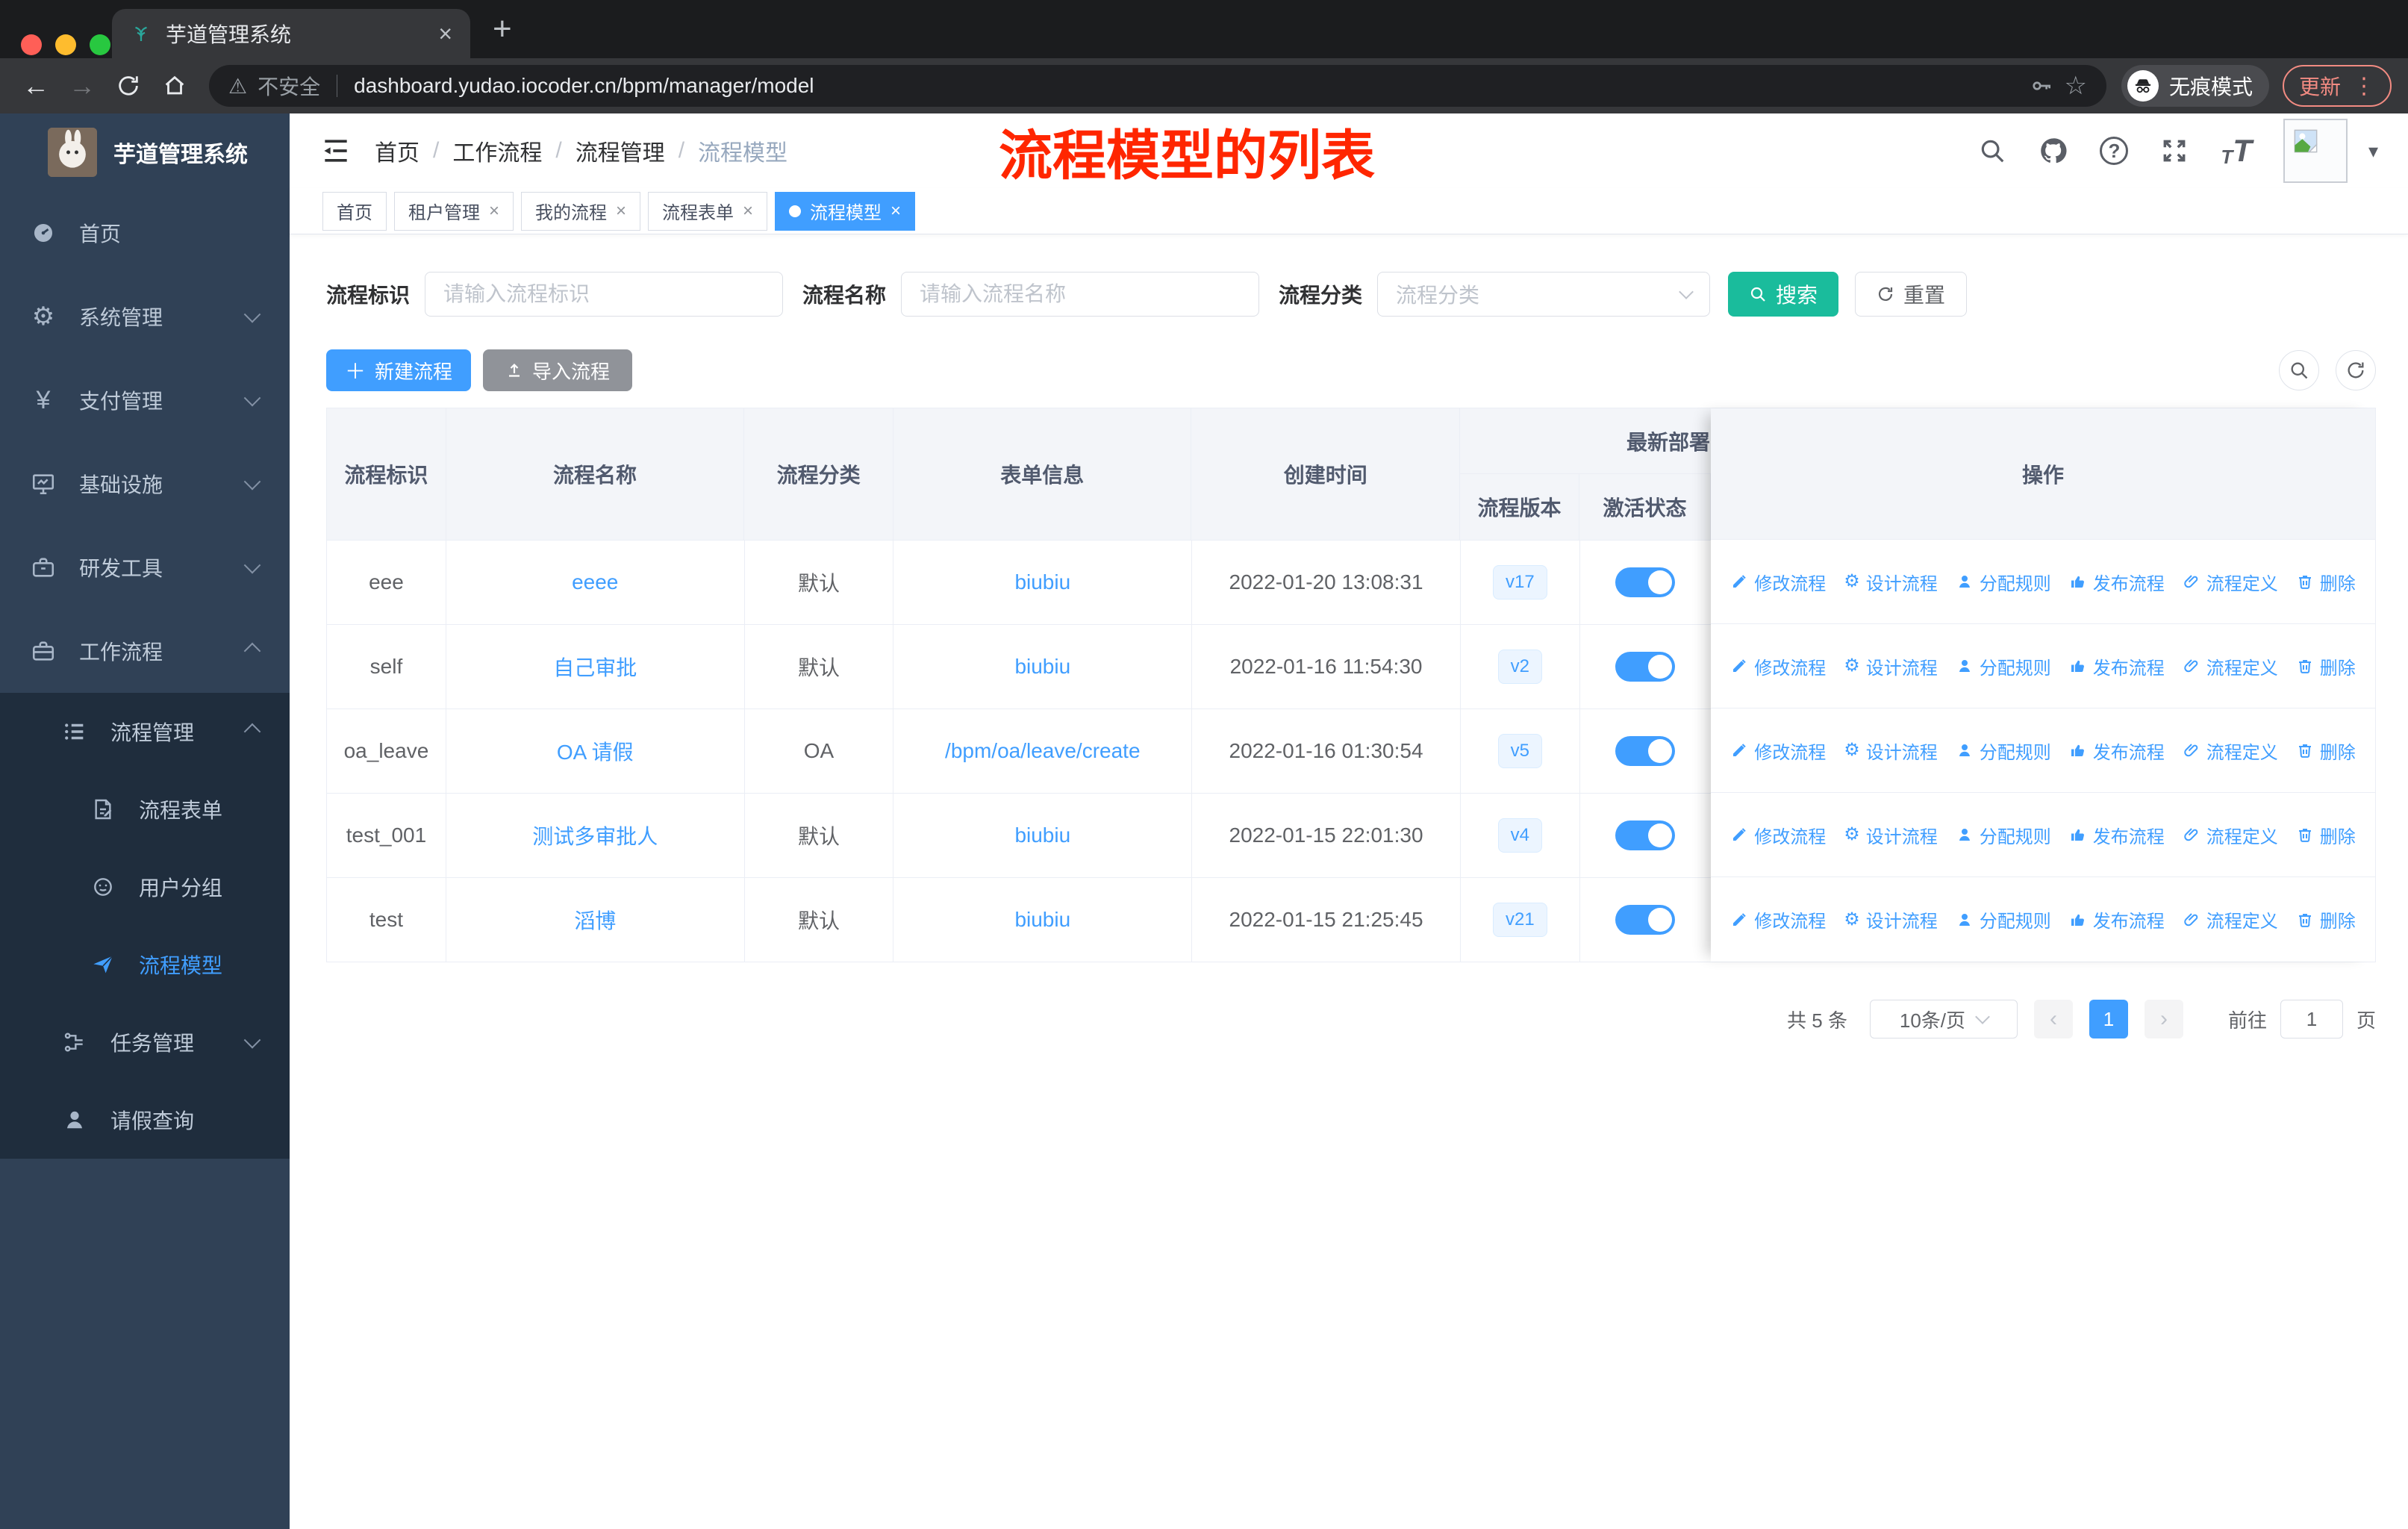 The height and width of the screenshot is (1529, 2408). Describe the element at coordinates (445, 34) in the screenshot. I see `tab-close-icon: ×` at that location.